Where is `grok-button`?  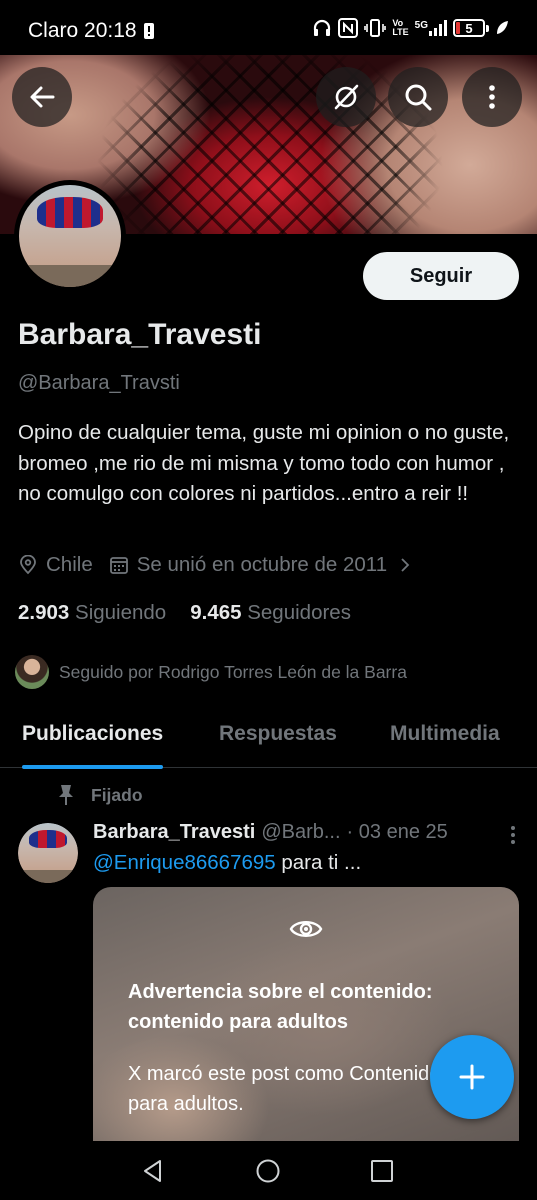 grok-button is located at coordinates (346, 97).